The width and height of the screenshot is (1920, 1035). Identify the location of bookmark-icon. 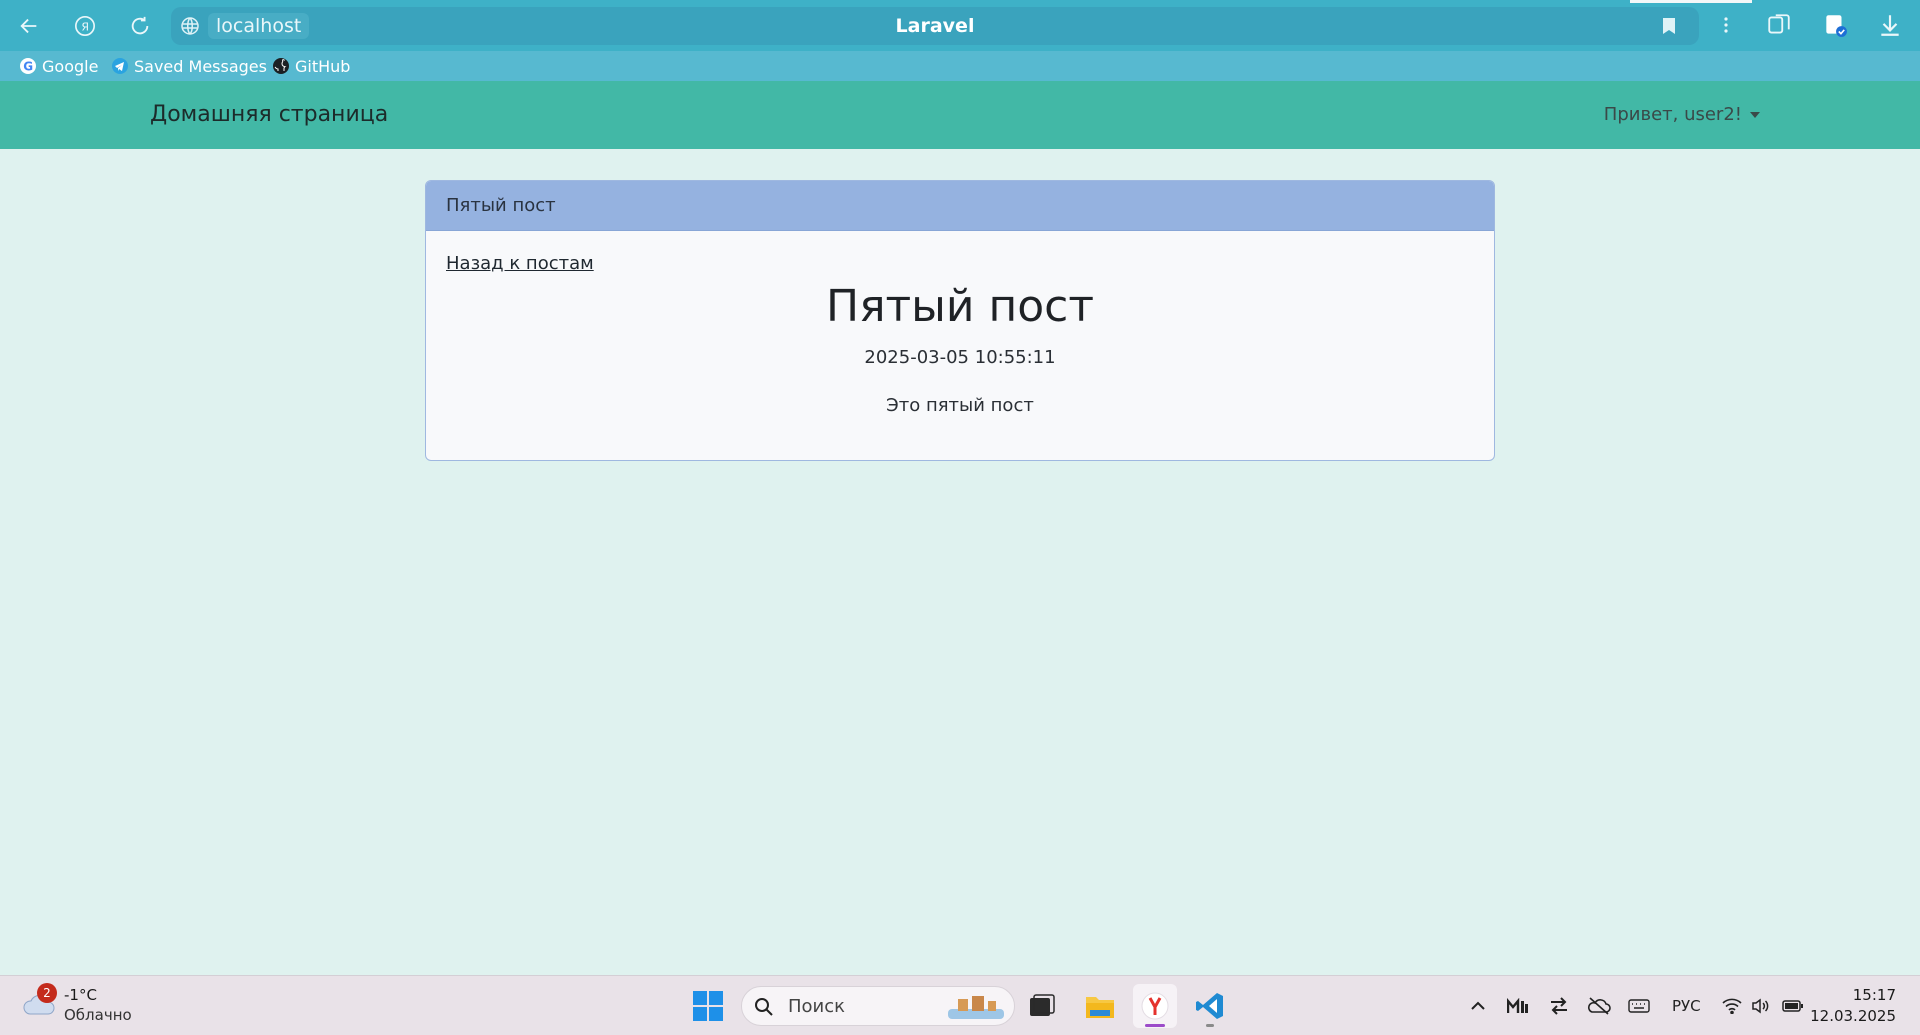
(1669, 26).